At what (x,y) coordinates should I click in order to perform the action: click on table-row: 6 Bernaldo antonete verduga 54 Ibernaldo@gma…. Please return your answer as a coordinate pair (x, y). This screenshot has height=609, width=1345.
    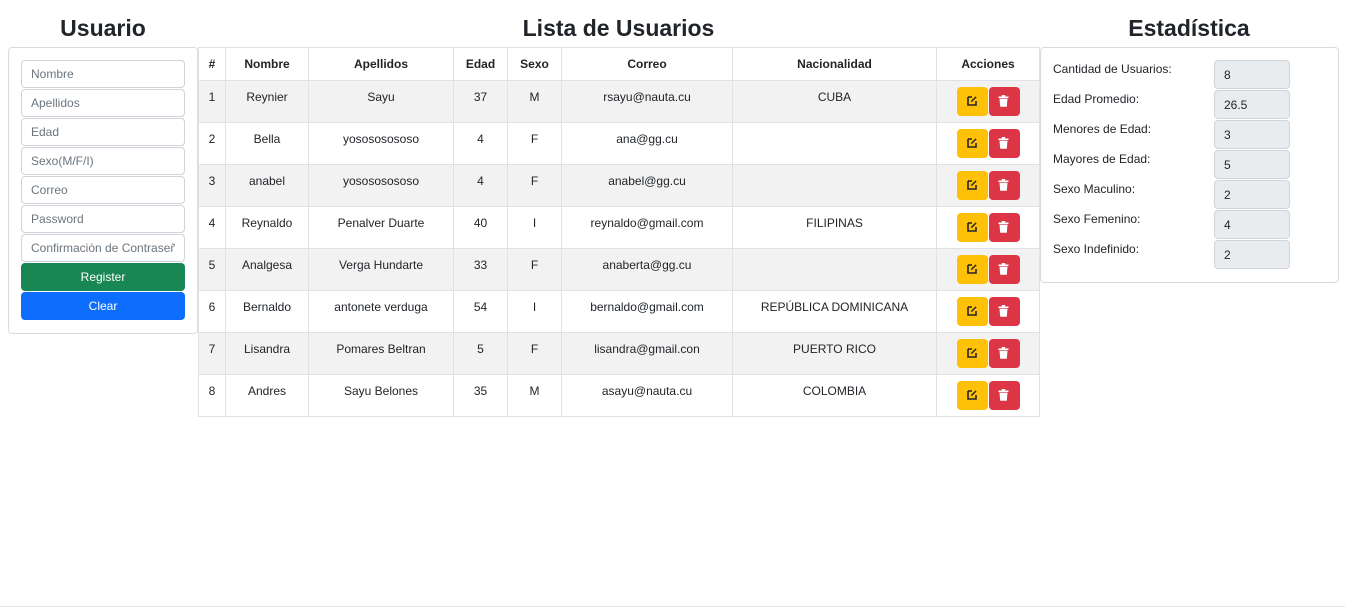
    Looking at the image, I should click on (619, 311).